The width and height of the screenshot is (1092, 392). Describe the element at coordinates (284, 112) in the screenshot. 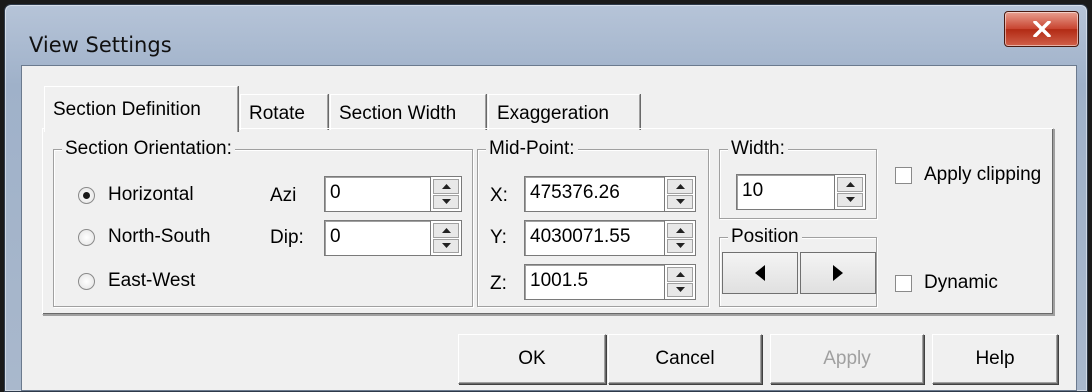

I see `tab-rotate: Rotate` at that location.